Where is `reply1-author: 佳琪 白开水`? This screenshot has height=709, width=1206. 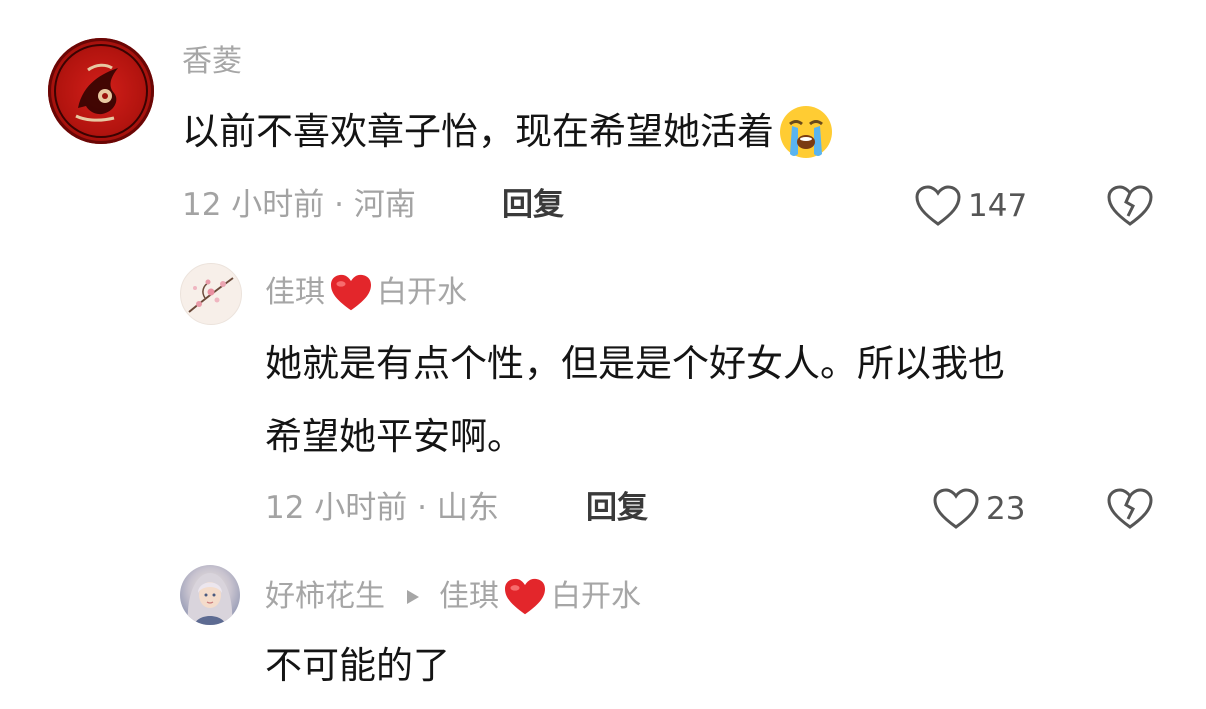 reply1-author: 佳琪 白开水 is located at coordinates (366, 293).